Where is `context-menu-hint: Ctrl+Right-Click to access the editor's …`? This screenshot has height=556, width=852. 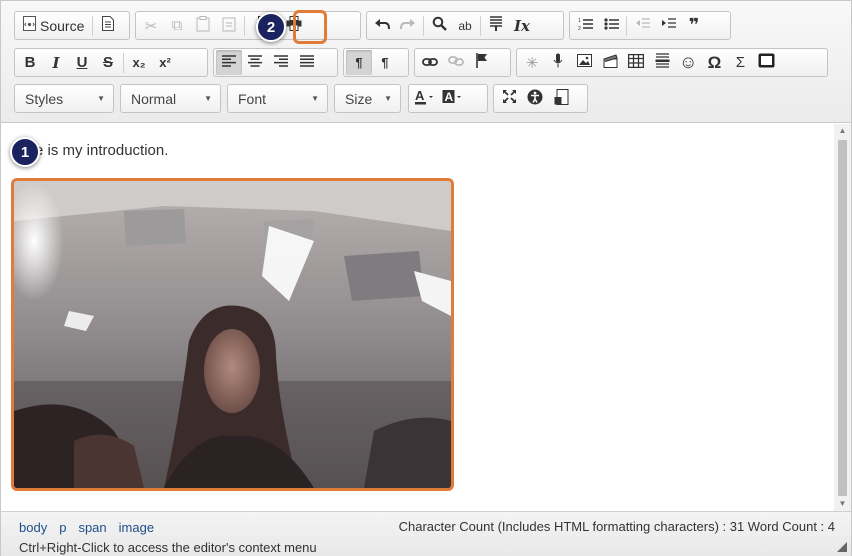 context-menu-hint: Ctrl+Right-Click to access the editor's … is located at coordinates (168, 547).